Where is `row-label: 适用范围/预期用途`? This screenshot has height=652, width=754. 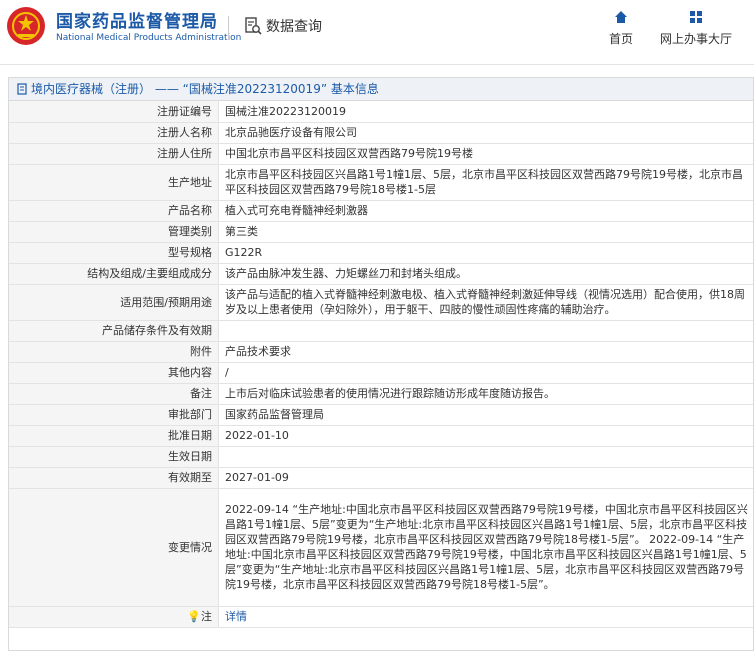 row-label: 适用范围/预期用途 is located at coordinates (114, 302).